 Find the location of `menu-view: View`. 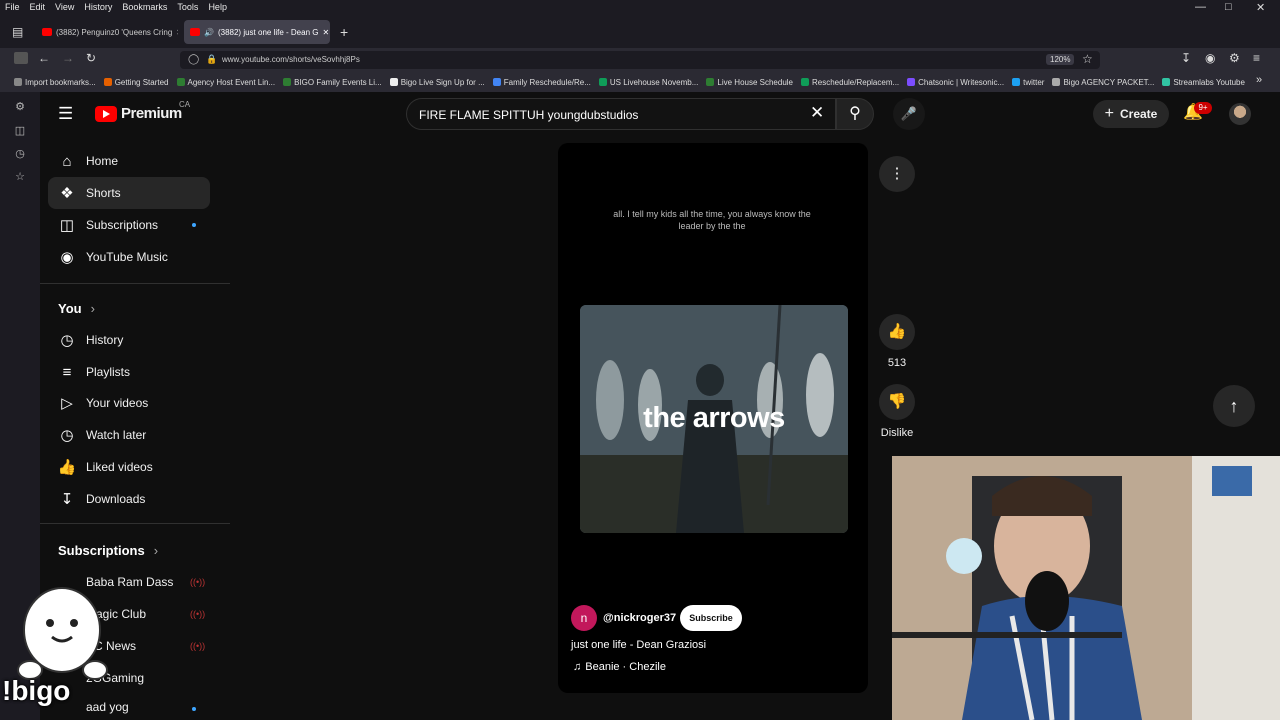

menu-view: View is located at coordinates (64, 7).